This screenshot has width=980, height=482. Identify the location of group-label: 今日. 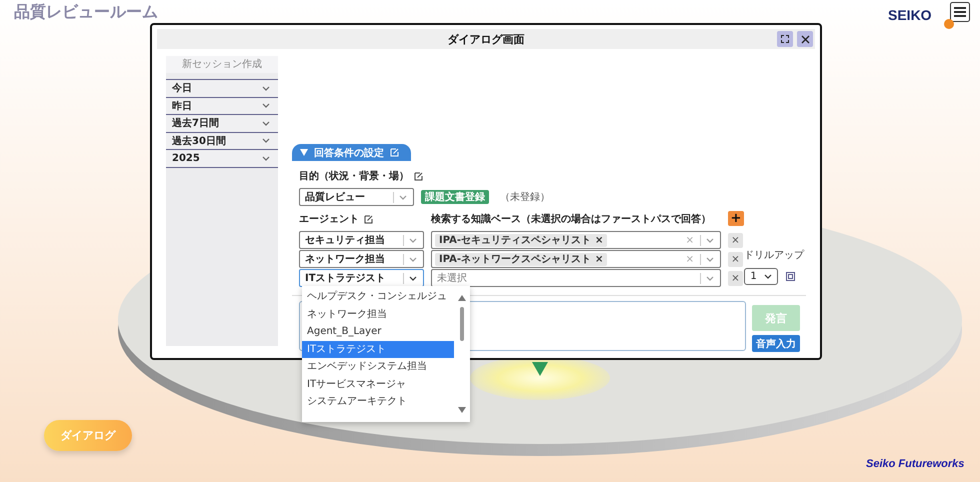
(182, 89).